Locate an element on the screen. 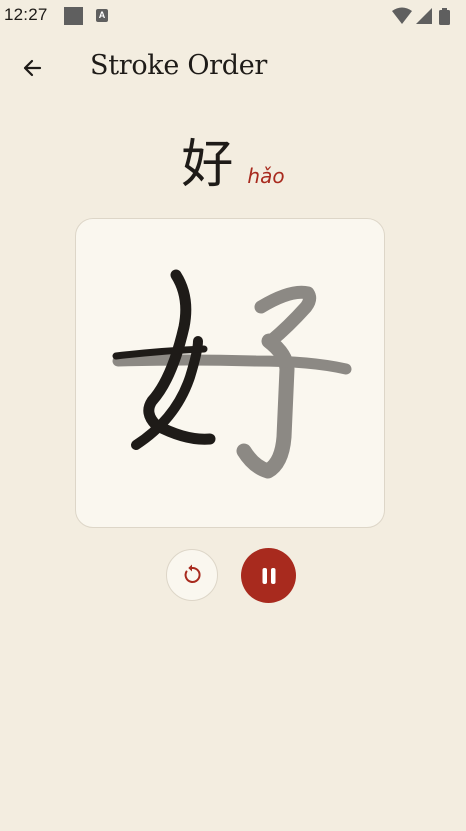  back-button is located at coordinates (32, 68).